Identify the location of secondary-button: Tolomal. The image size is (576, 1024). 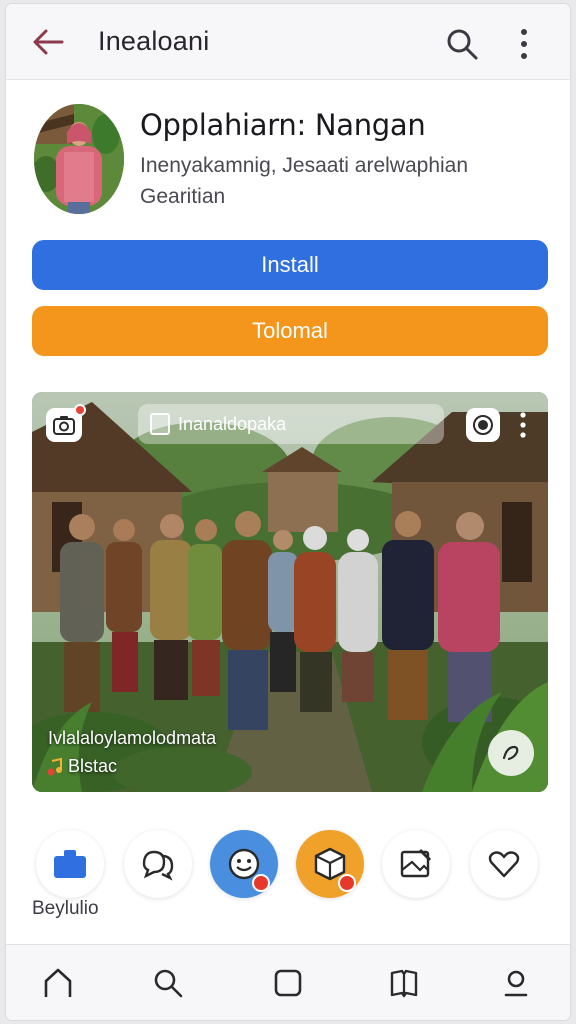
(290, 331).